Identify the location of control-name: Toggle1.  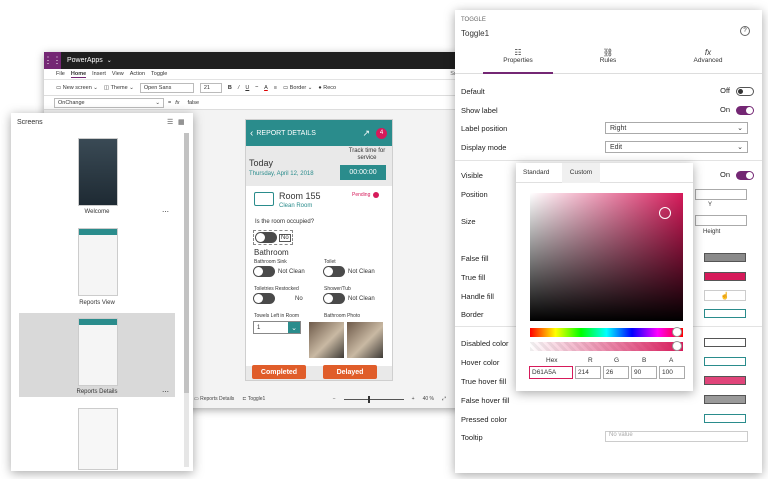
(475, 33).